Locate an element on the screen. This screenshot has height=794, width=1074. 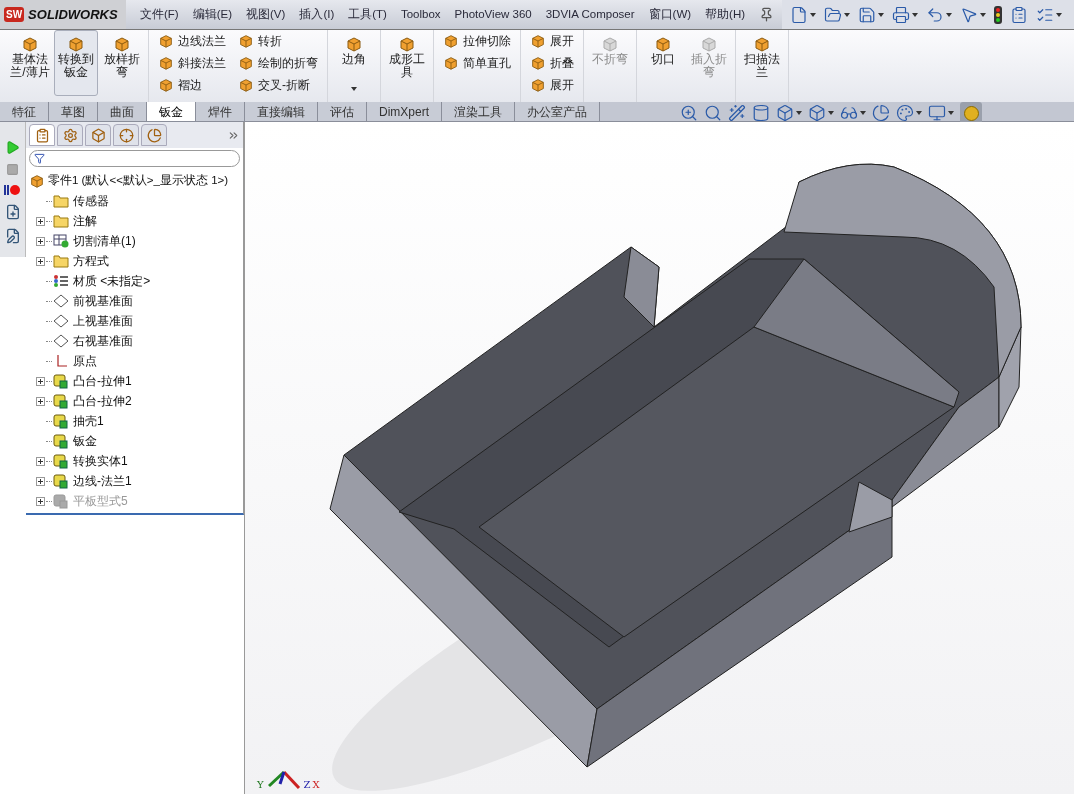
new-document-icon is located at coordinates (799, 14).